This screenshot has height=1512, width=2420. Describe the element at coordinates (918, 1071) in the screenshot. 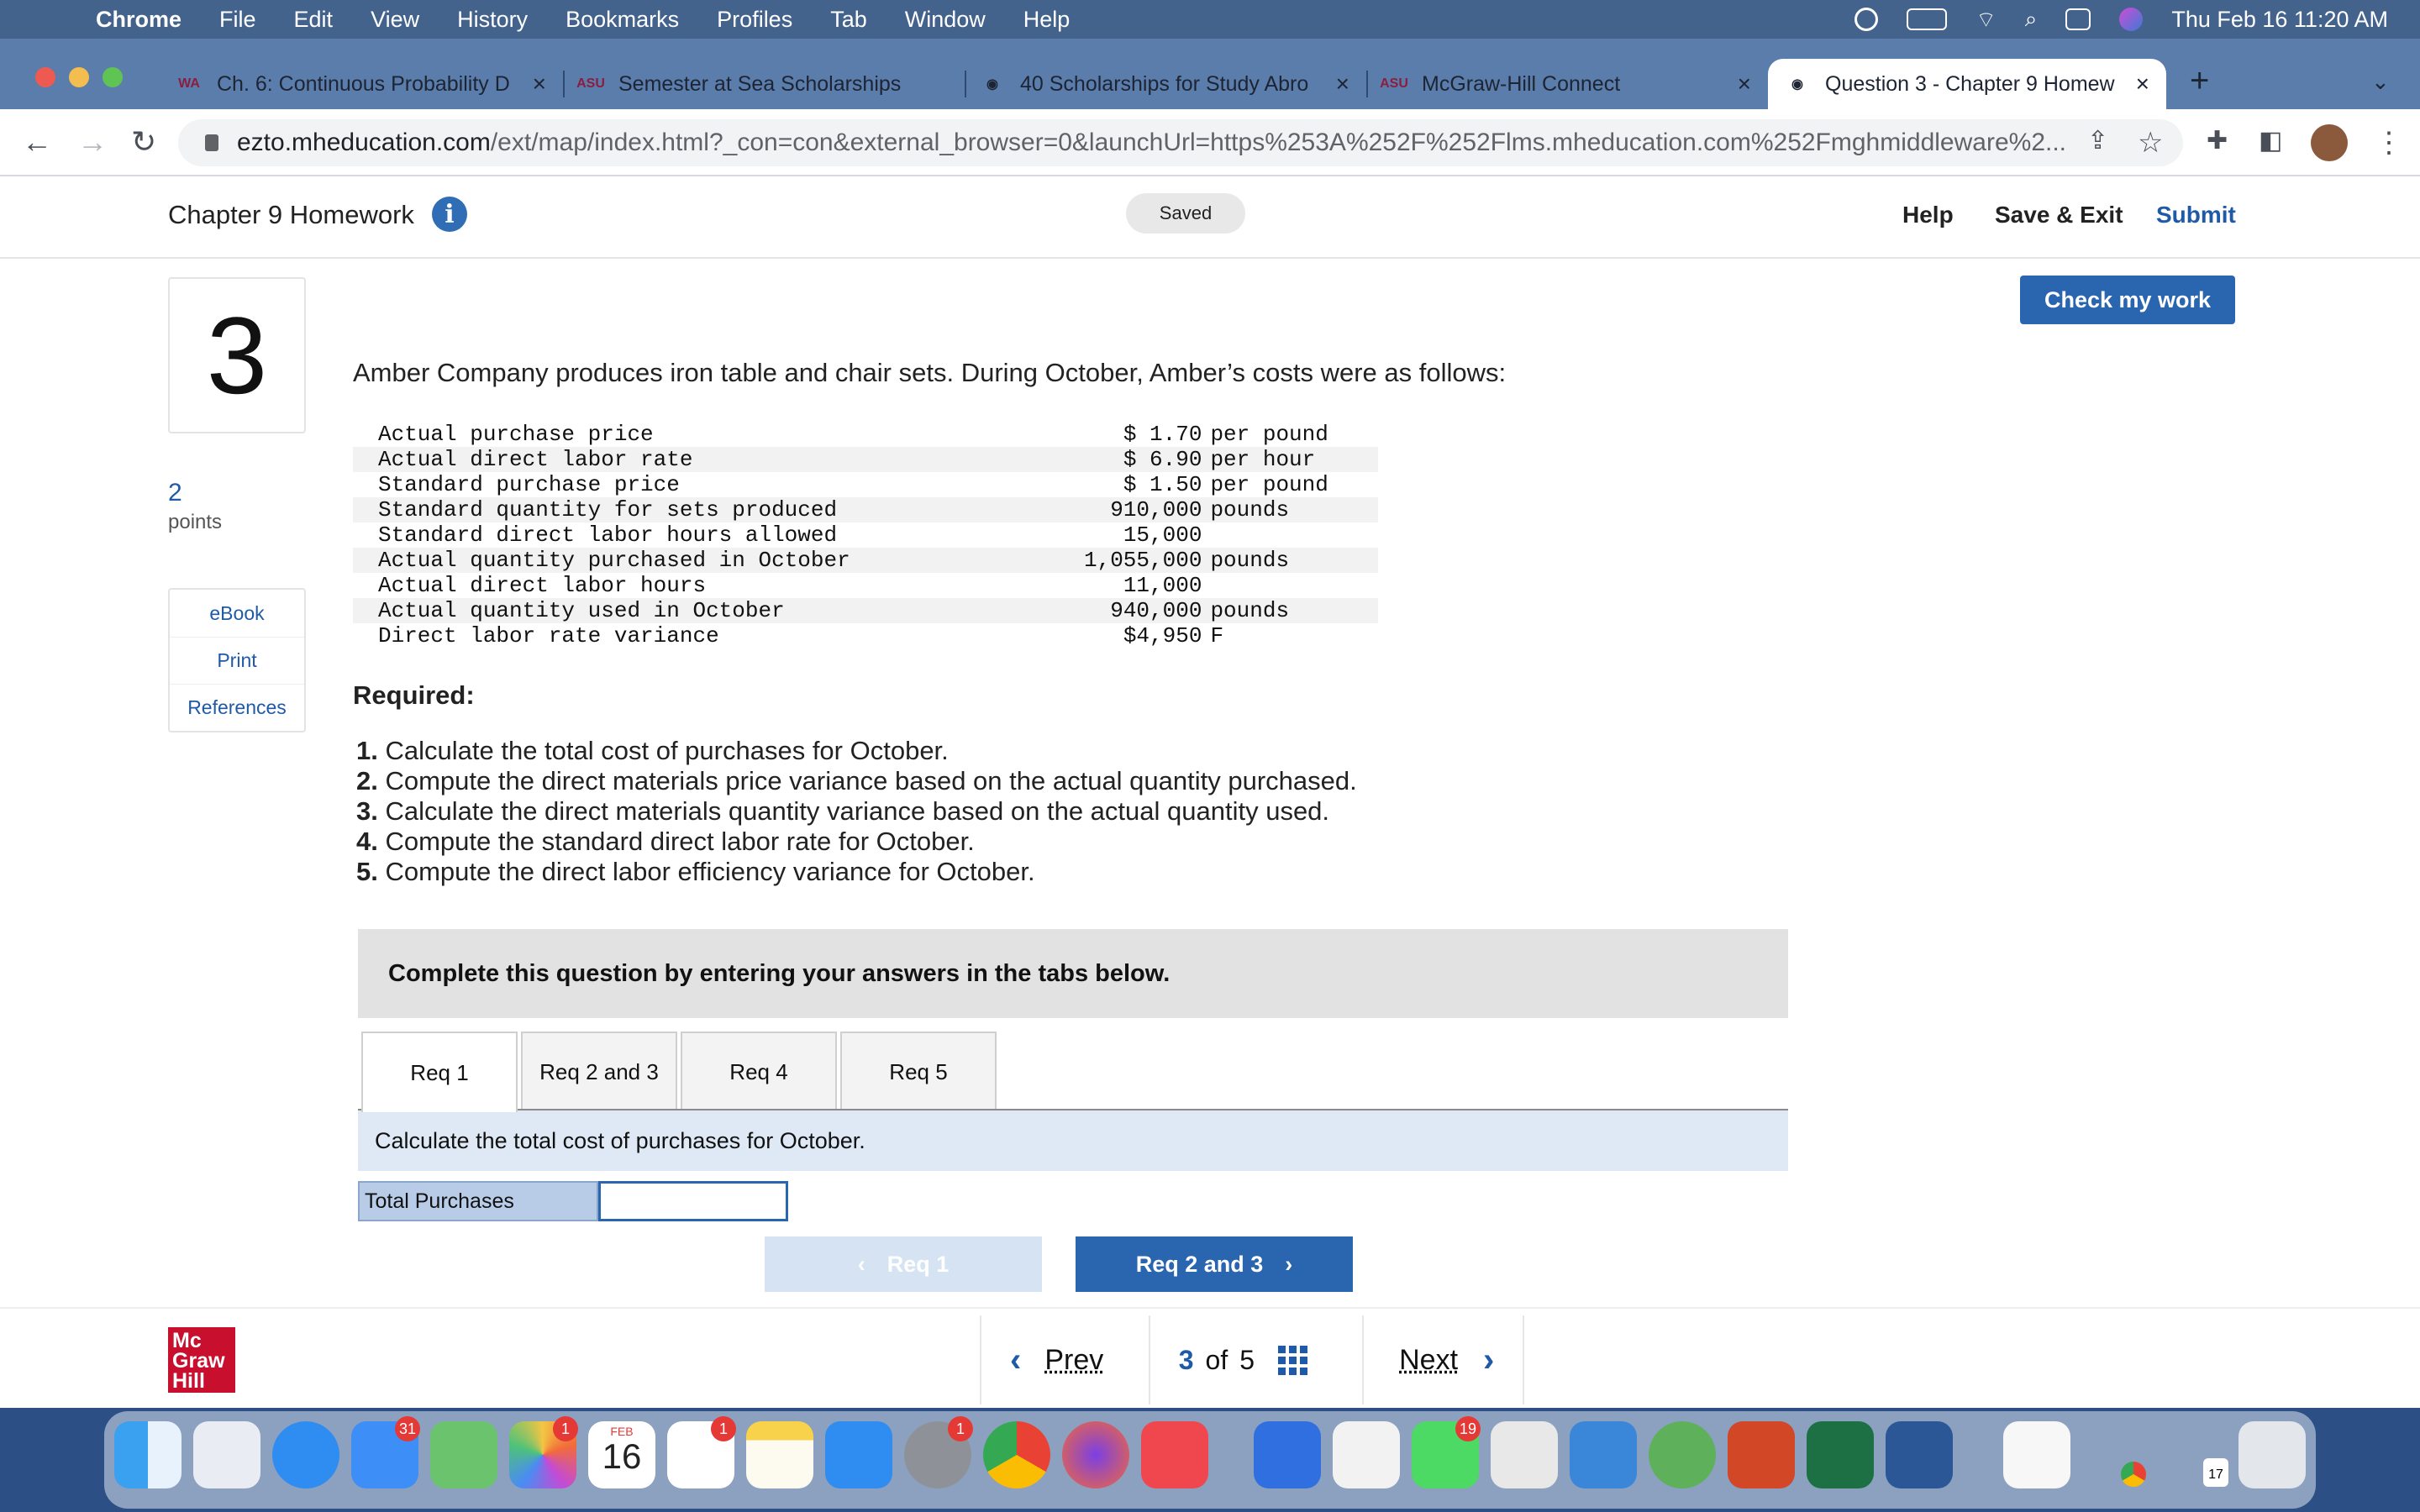

I see `tab-req-5: Req 5` at that location.